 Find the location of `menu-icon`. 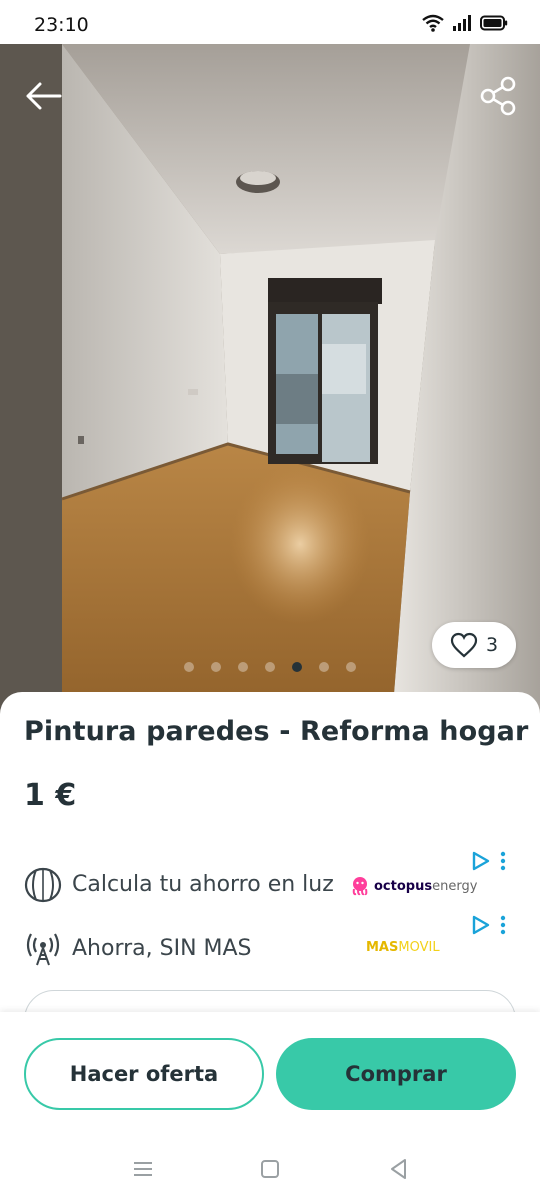

menu-icon is located at coordinates (143, 1169).